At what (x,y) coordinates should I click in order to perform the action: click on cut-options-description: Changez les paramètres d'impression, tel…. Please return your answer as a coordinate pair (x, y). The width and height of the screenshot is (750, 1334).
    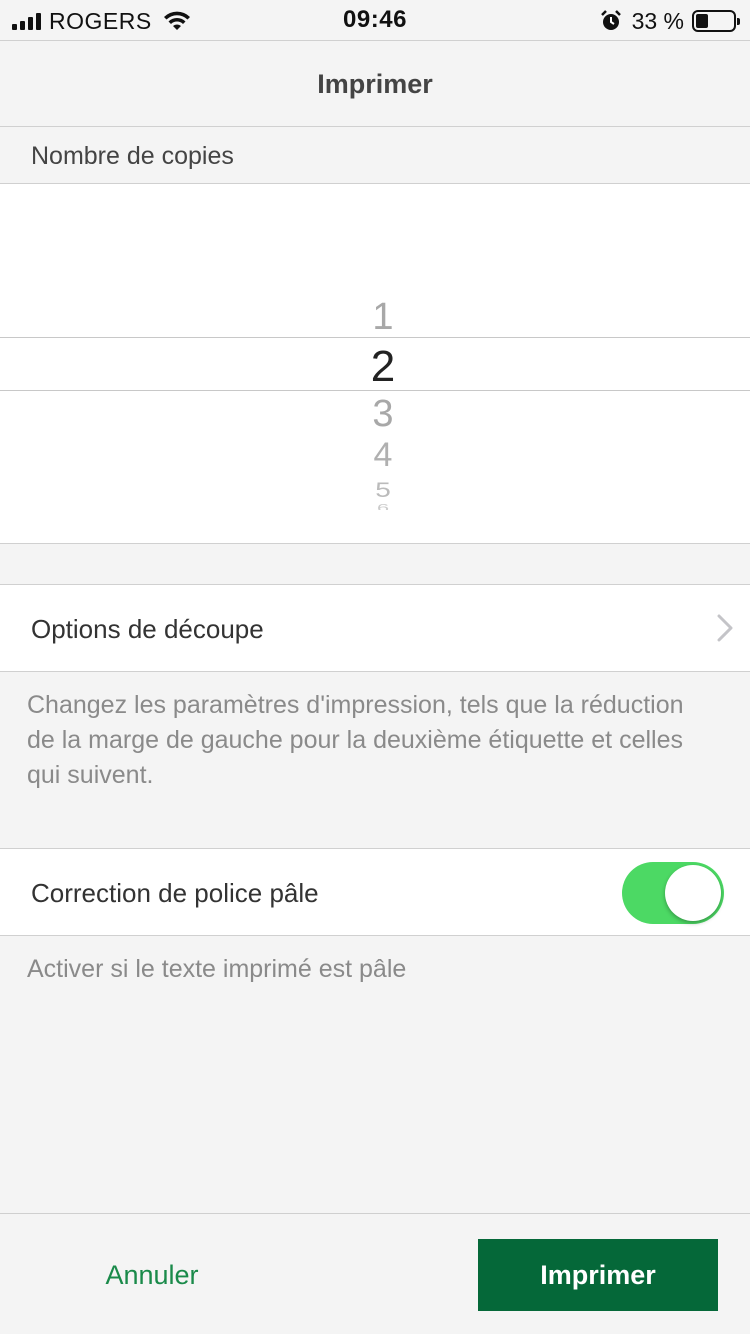
    Looking at the image, I should click on (355, 740).